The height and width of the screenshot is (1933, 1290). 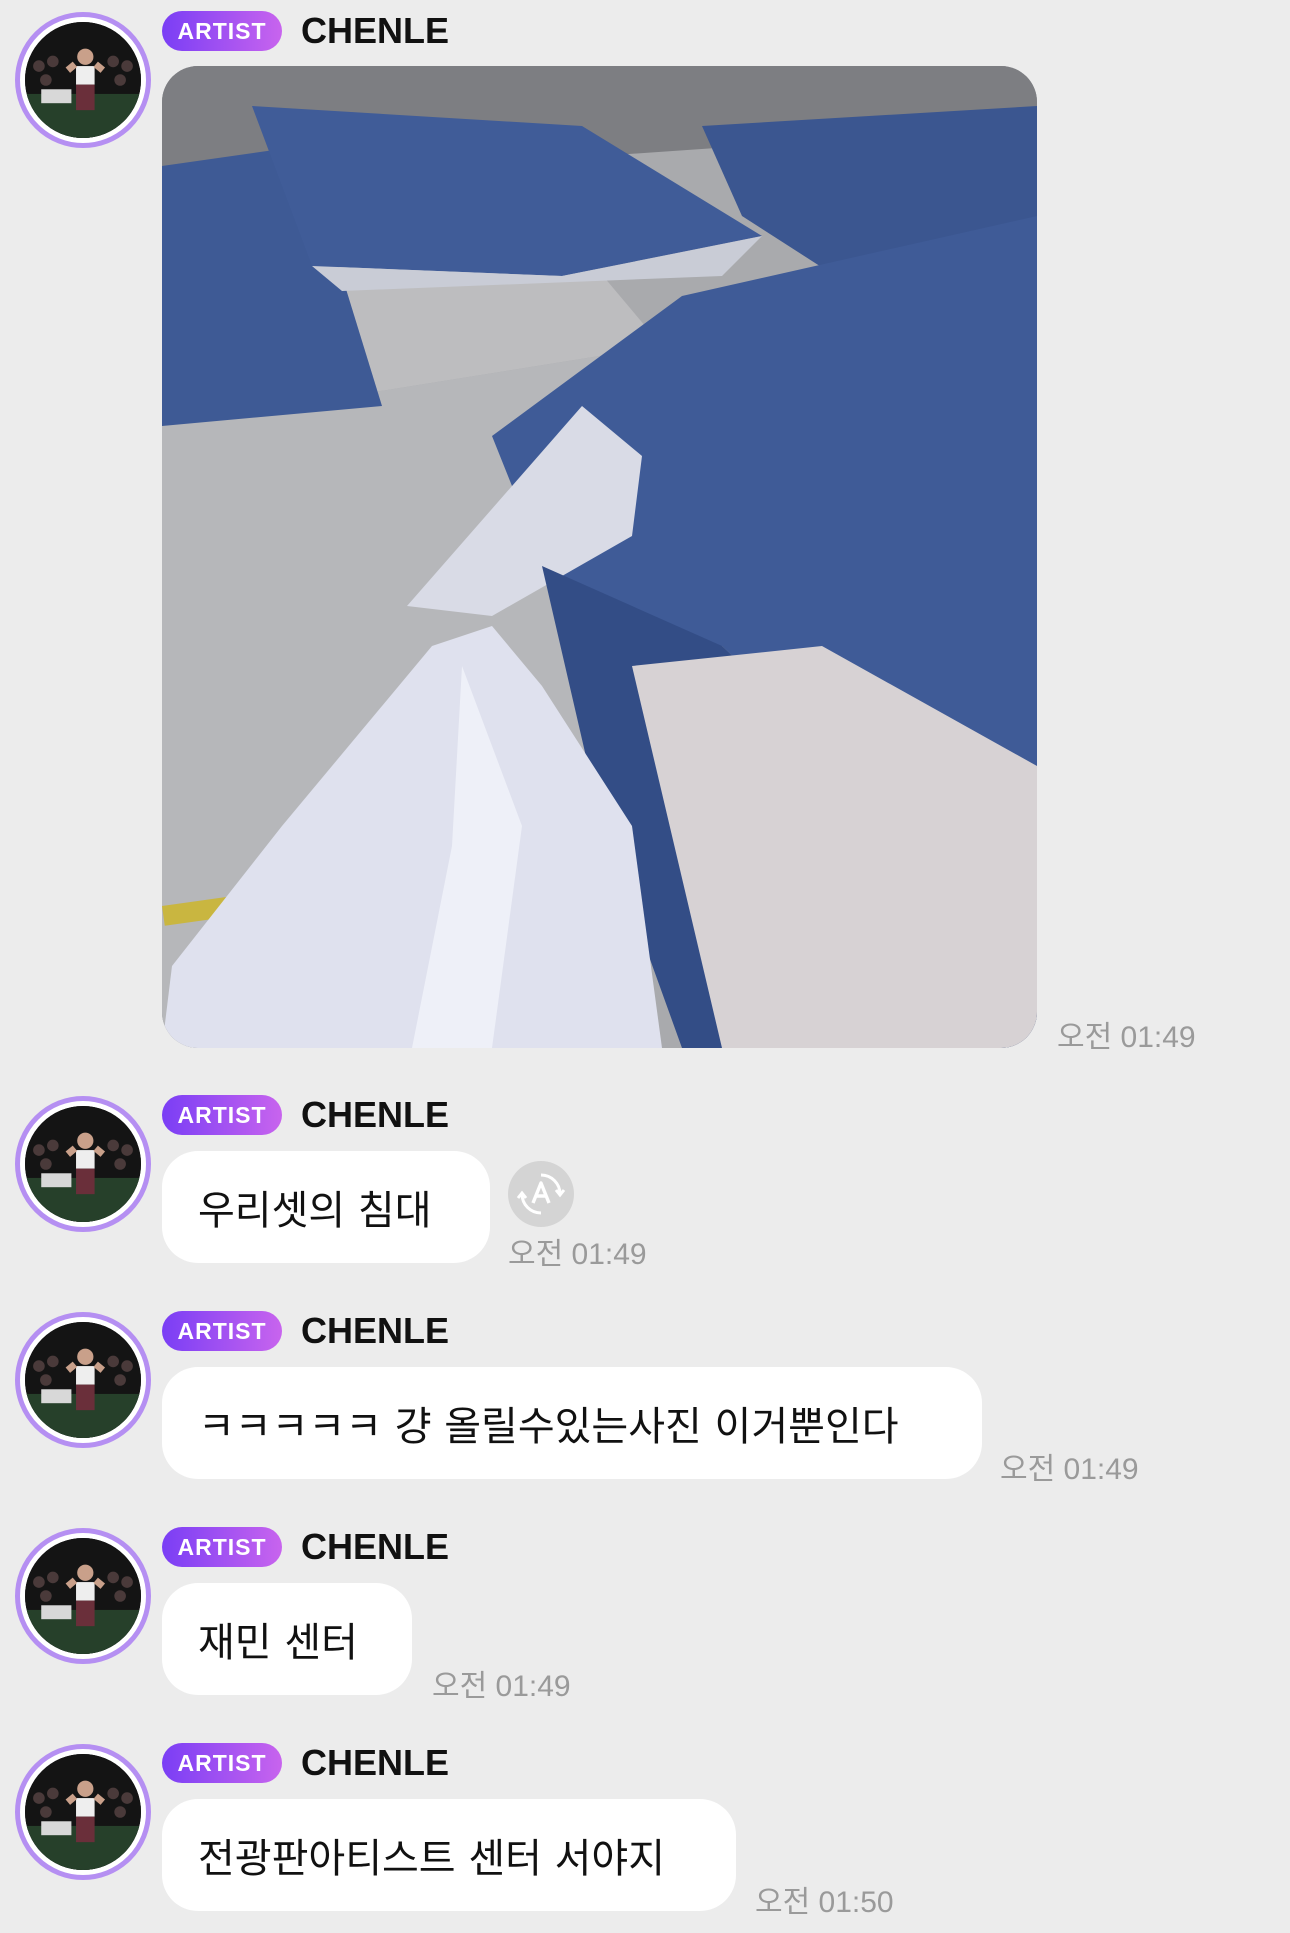 I want to click on message-bubble: 우리셋의 침대, so click(x=326, y=1207).